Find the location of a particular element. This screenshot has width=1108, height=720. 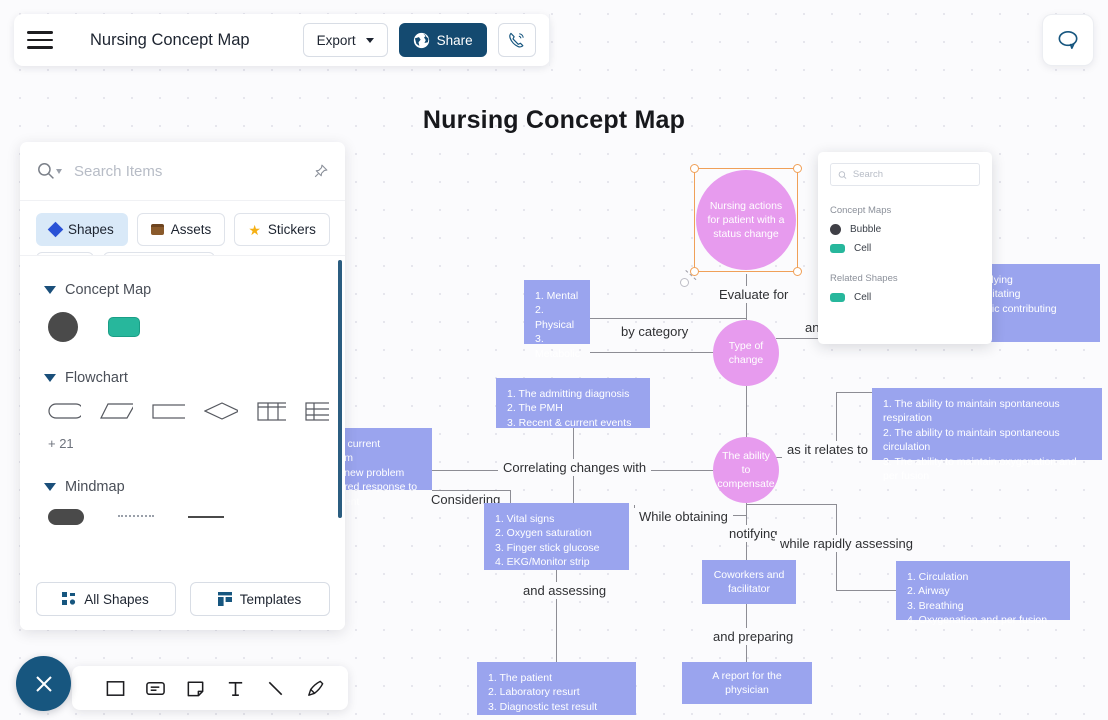

menu-button is located at coordinates (40, 40).